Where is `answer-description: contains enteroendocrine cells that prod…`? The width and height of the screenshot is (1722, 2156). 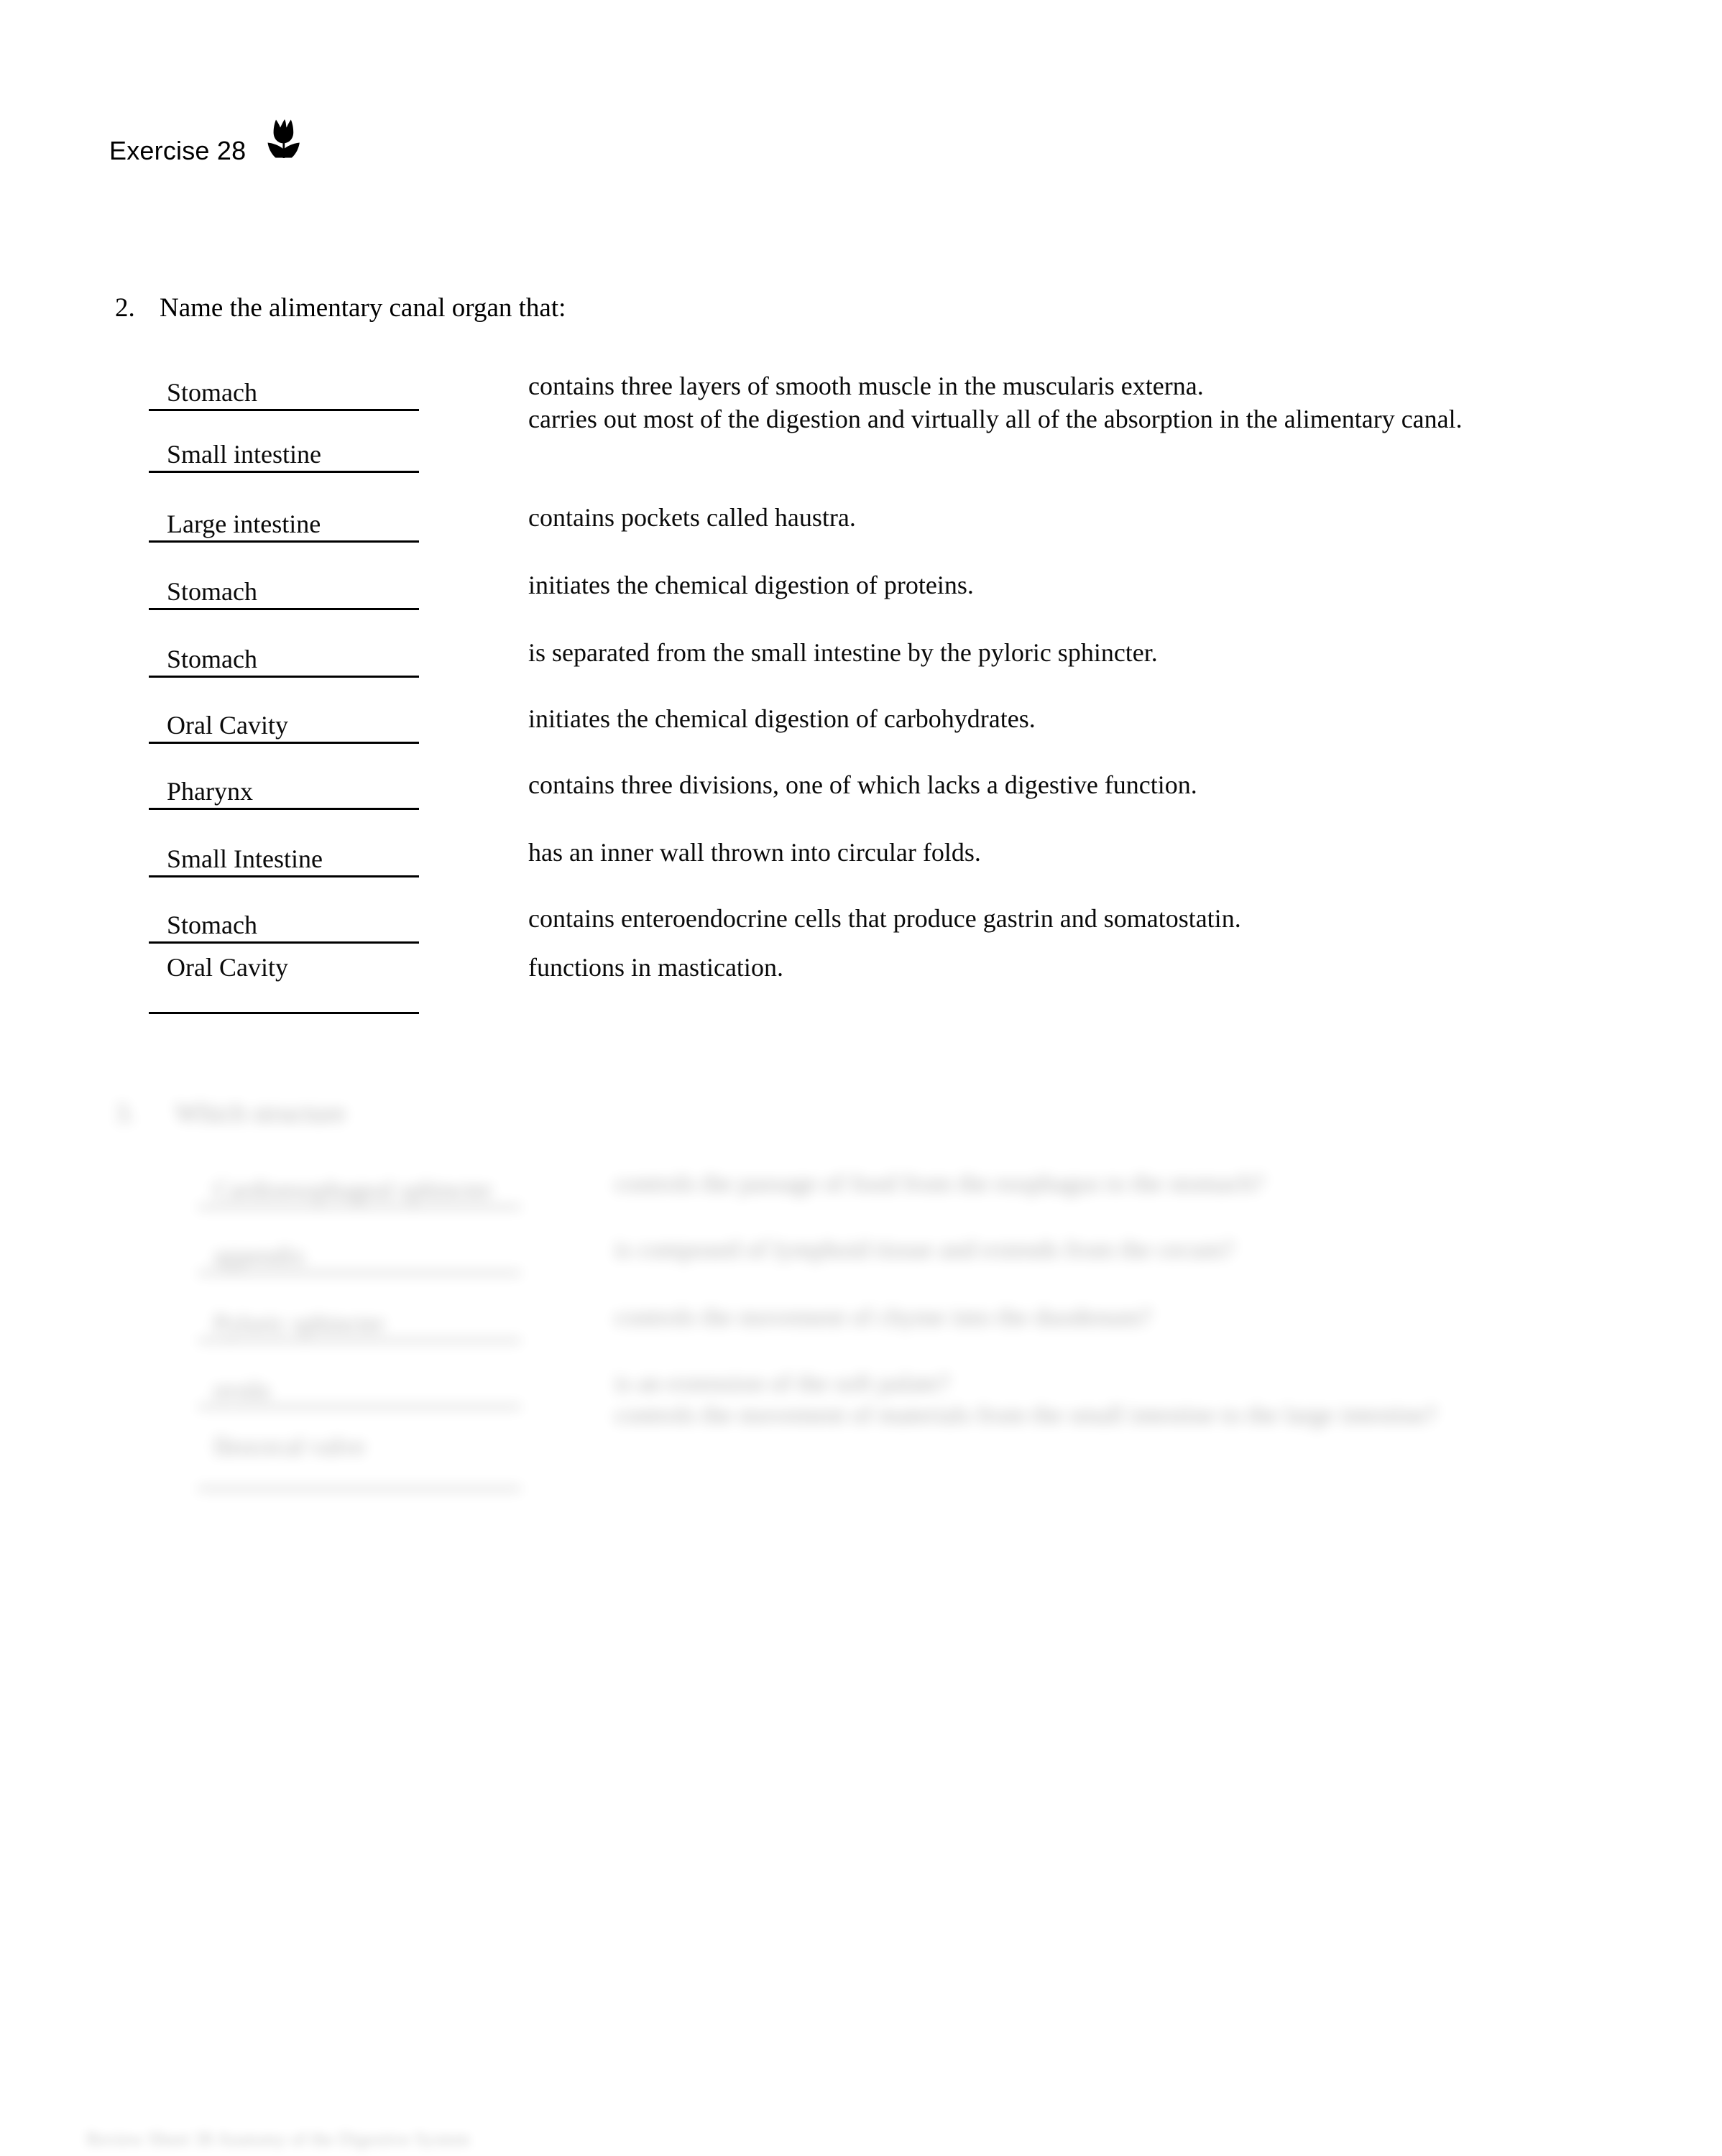 answer-description: contains enteroendocrine cells that prod… is located at coordinates (884, 918).